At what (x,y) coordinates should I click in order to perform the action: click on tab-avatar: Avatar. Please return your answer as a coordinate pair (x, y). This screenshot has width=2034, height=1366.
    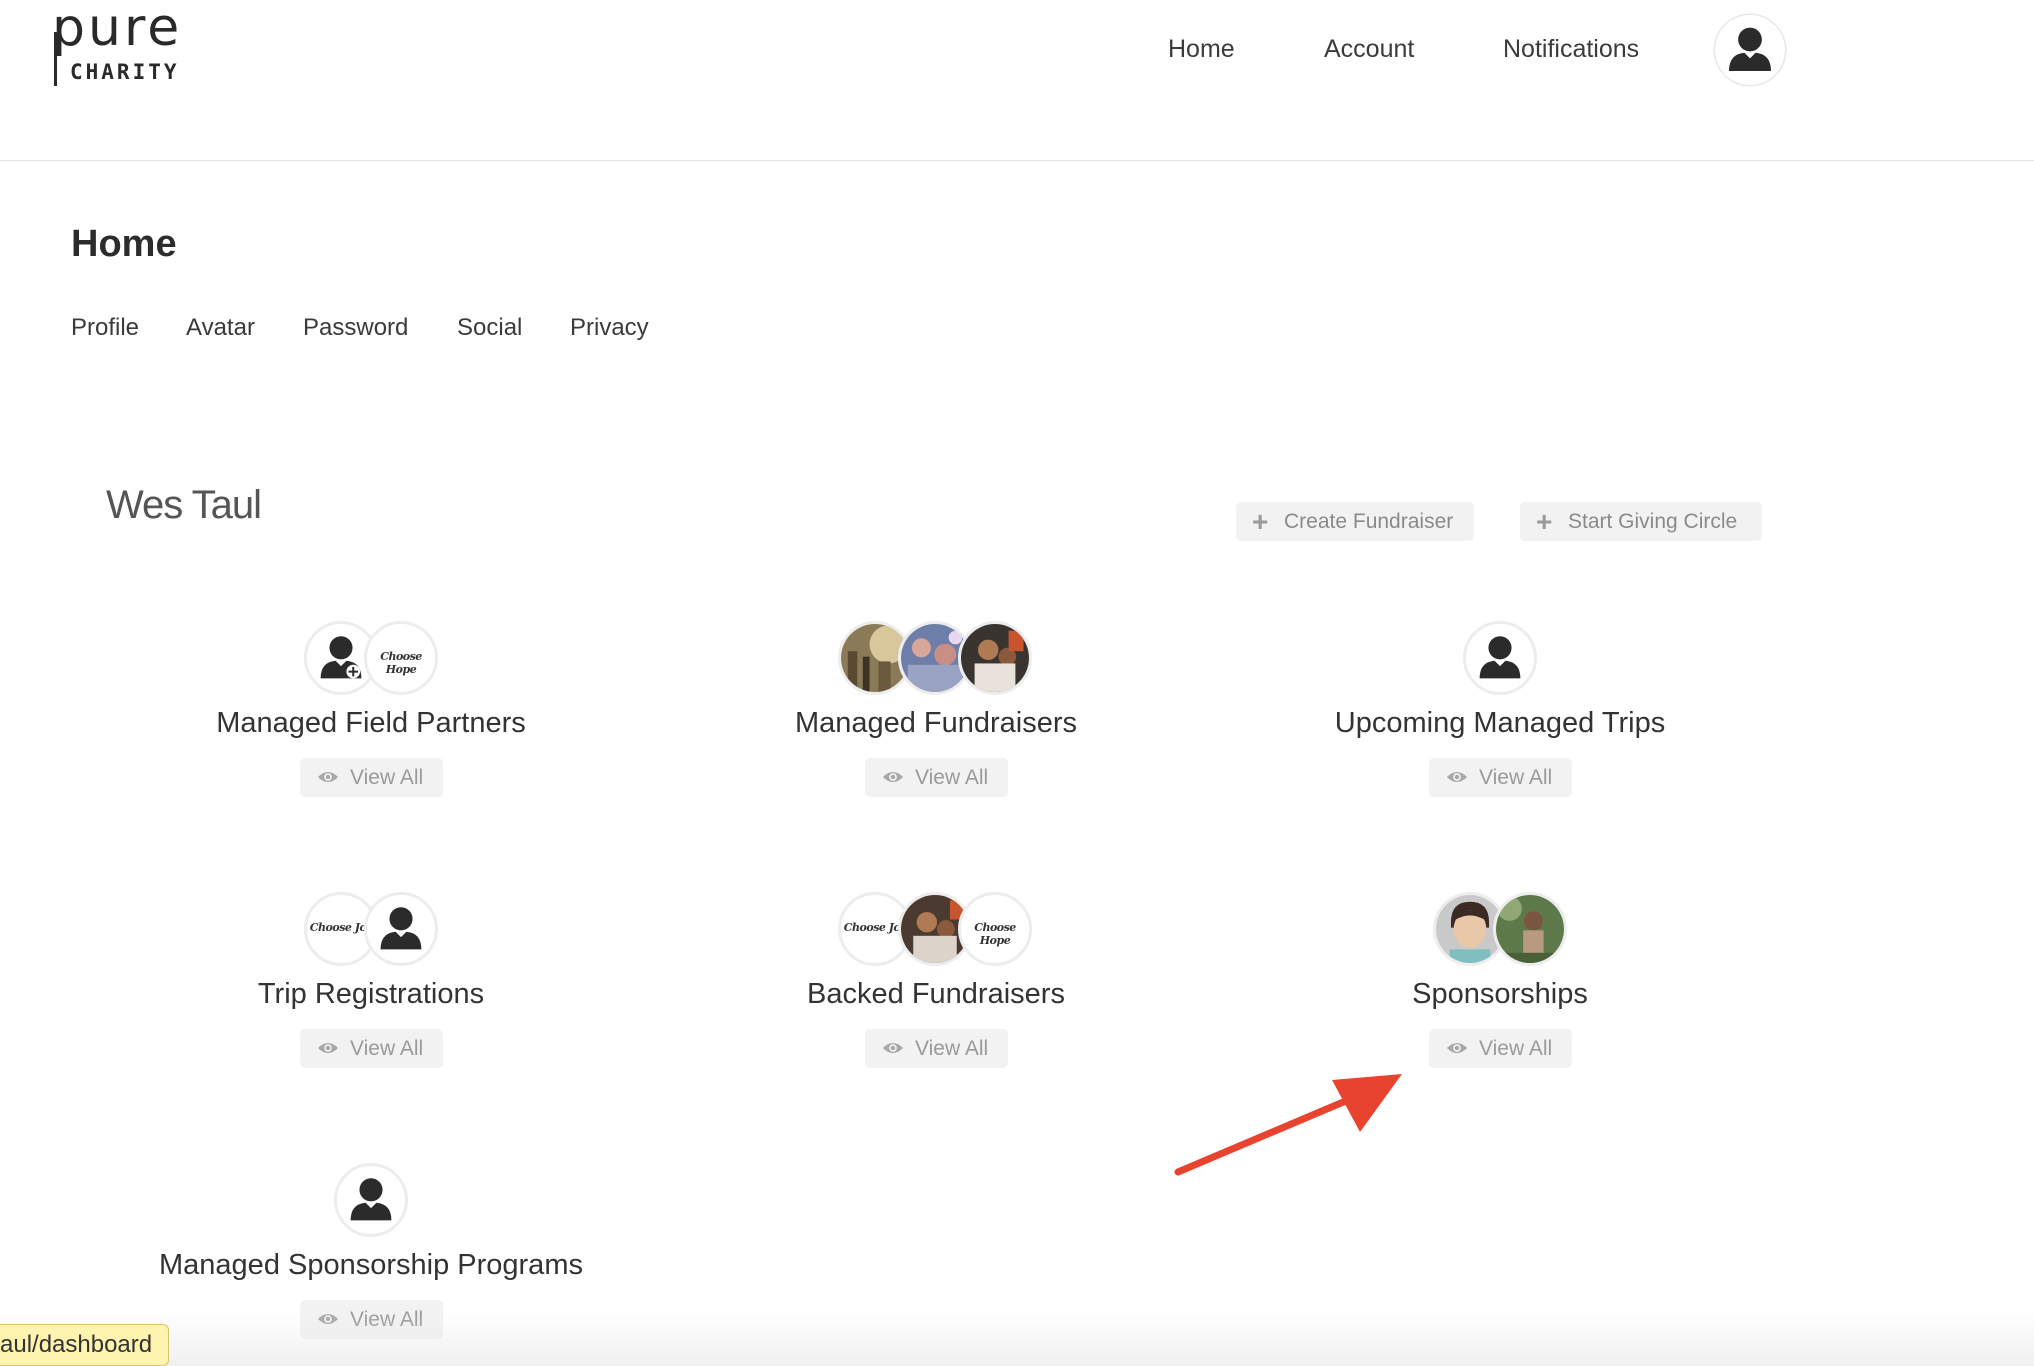
    Looking at the image, I should click on (220, 328).